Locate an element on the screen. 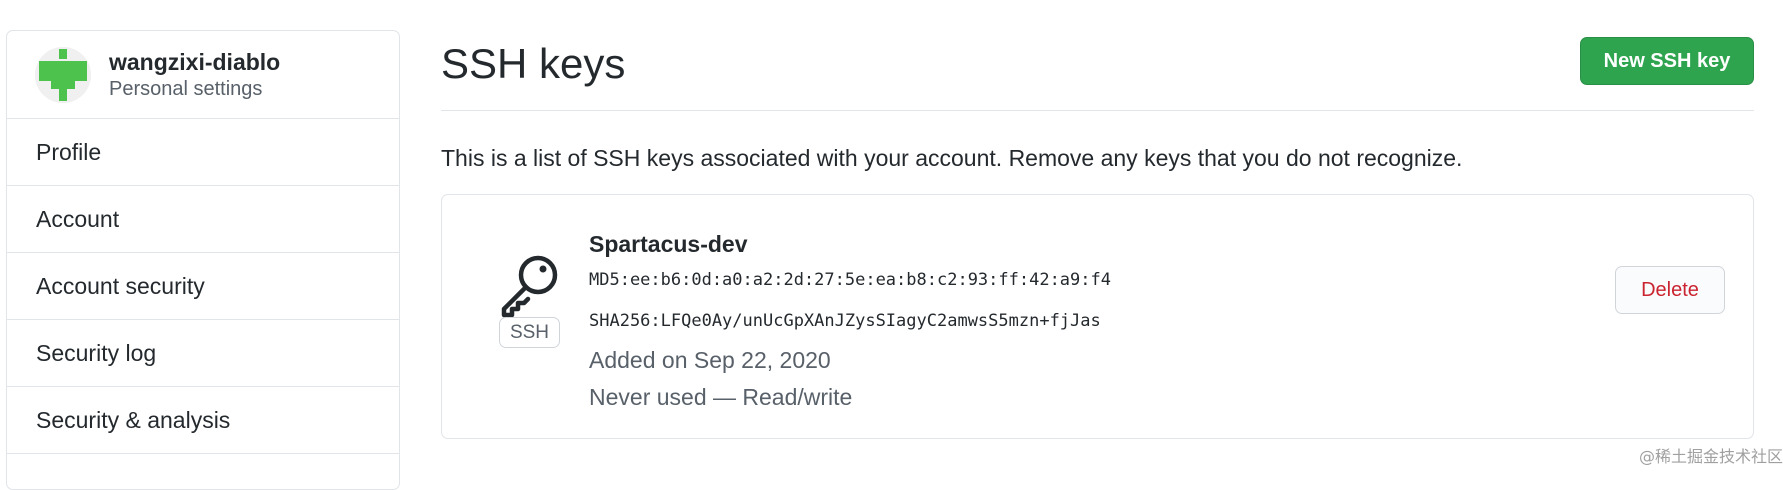 This screenshot has height=490, width=1783. avatar is located at coordinates (63, 75).